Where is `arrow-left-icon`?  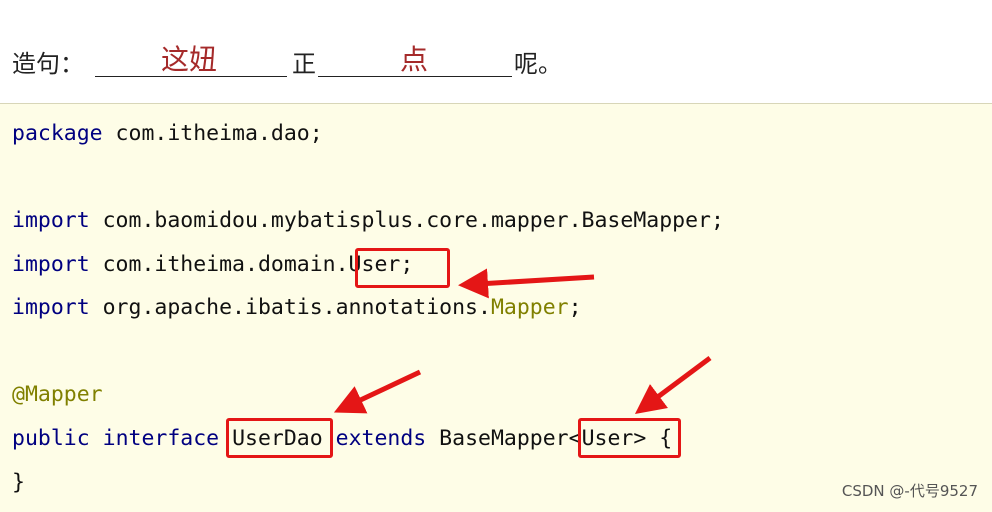 arrow-left-icon is located at coordinates (377, 391).